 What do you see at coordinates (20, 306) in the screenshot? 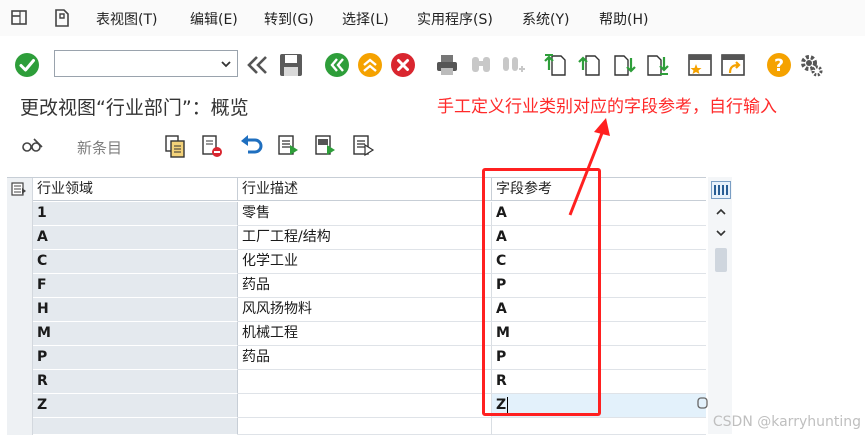
I see `row-selector-column` at bounding box center [20, 306].